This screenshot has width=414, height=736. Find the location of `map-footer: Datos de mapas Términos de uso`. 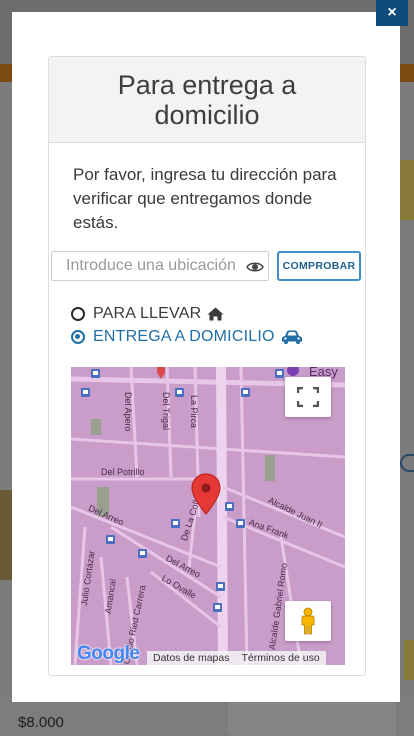

map-footer: Datos de mapas Términos de uso is located at coordinates (236, 658).